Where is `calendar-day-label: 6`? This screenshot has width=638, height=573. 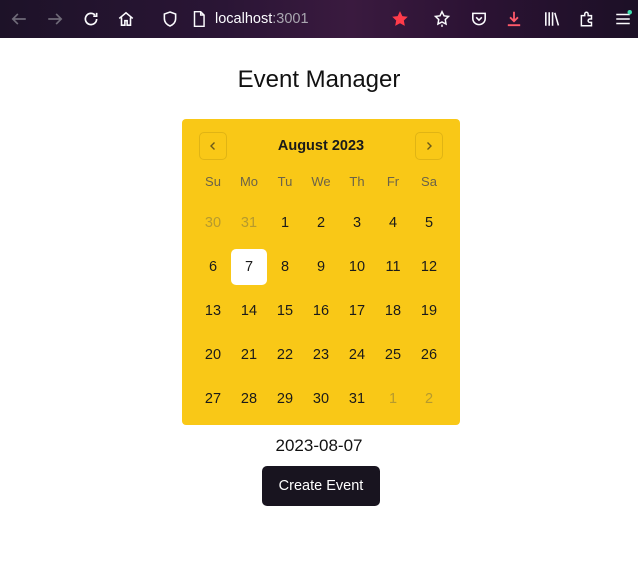
calendar-day-label: 6 is located at coordinates (213, 267).